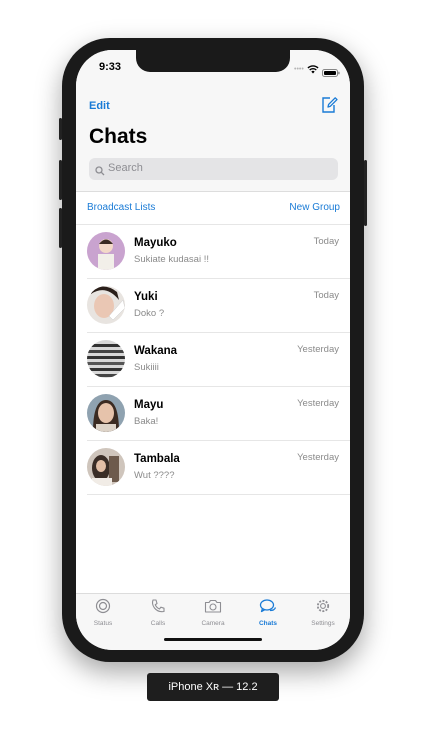  I want to click on chat-preview: Wut ????, so click(154, 475).